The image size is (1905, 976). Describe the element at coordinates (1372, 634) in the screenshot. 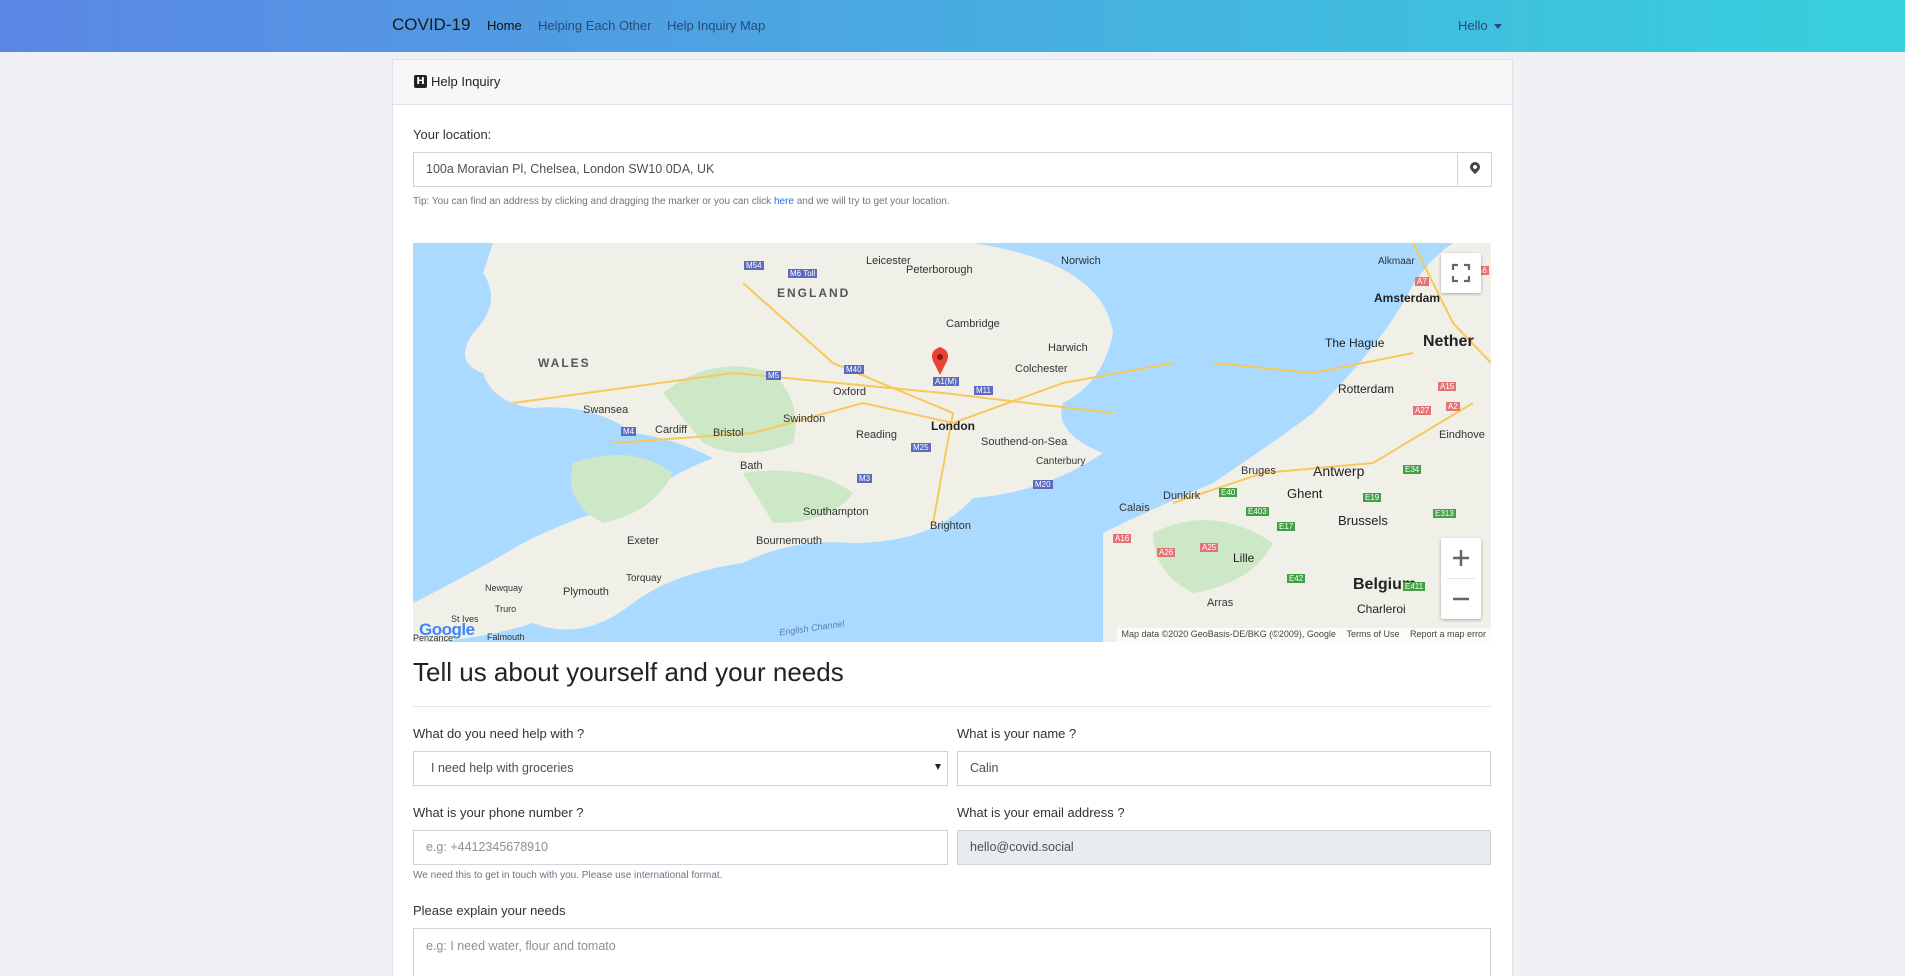

I see `terms-of-use-link: Terms of Use` at that location.